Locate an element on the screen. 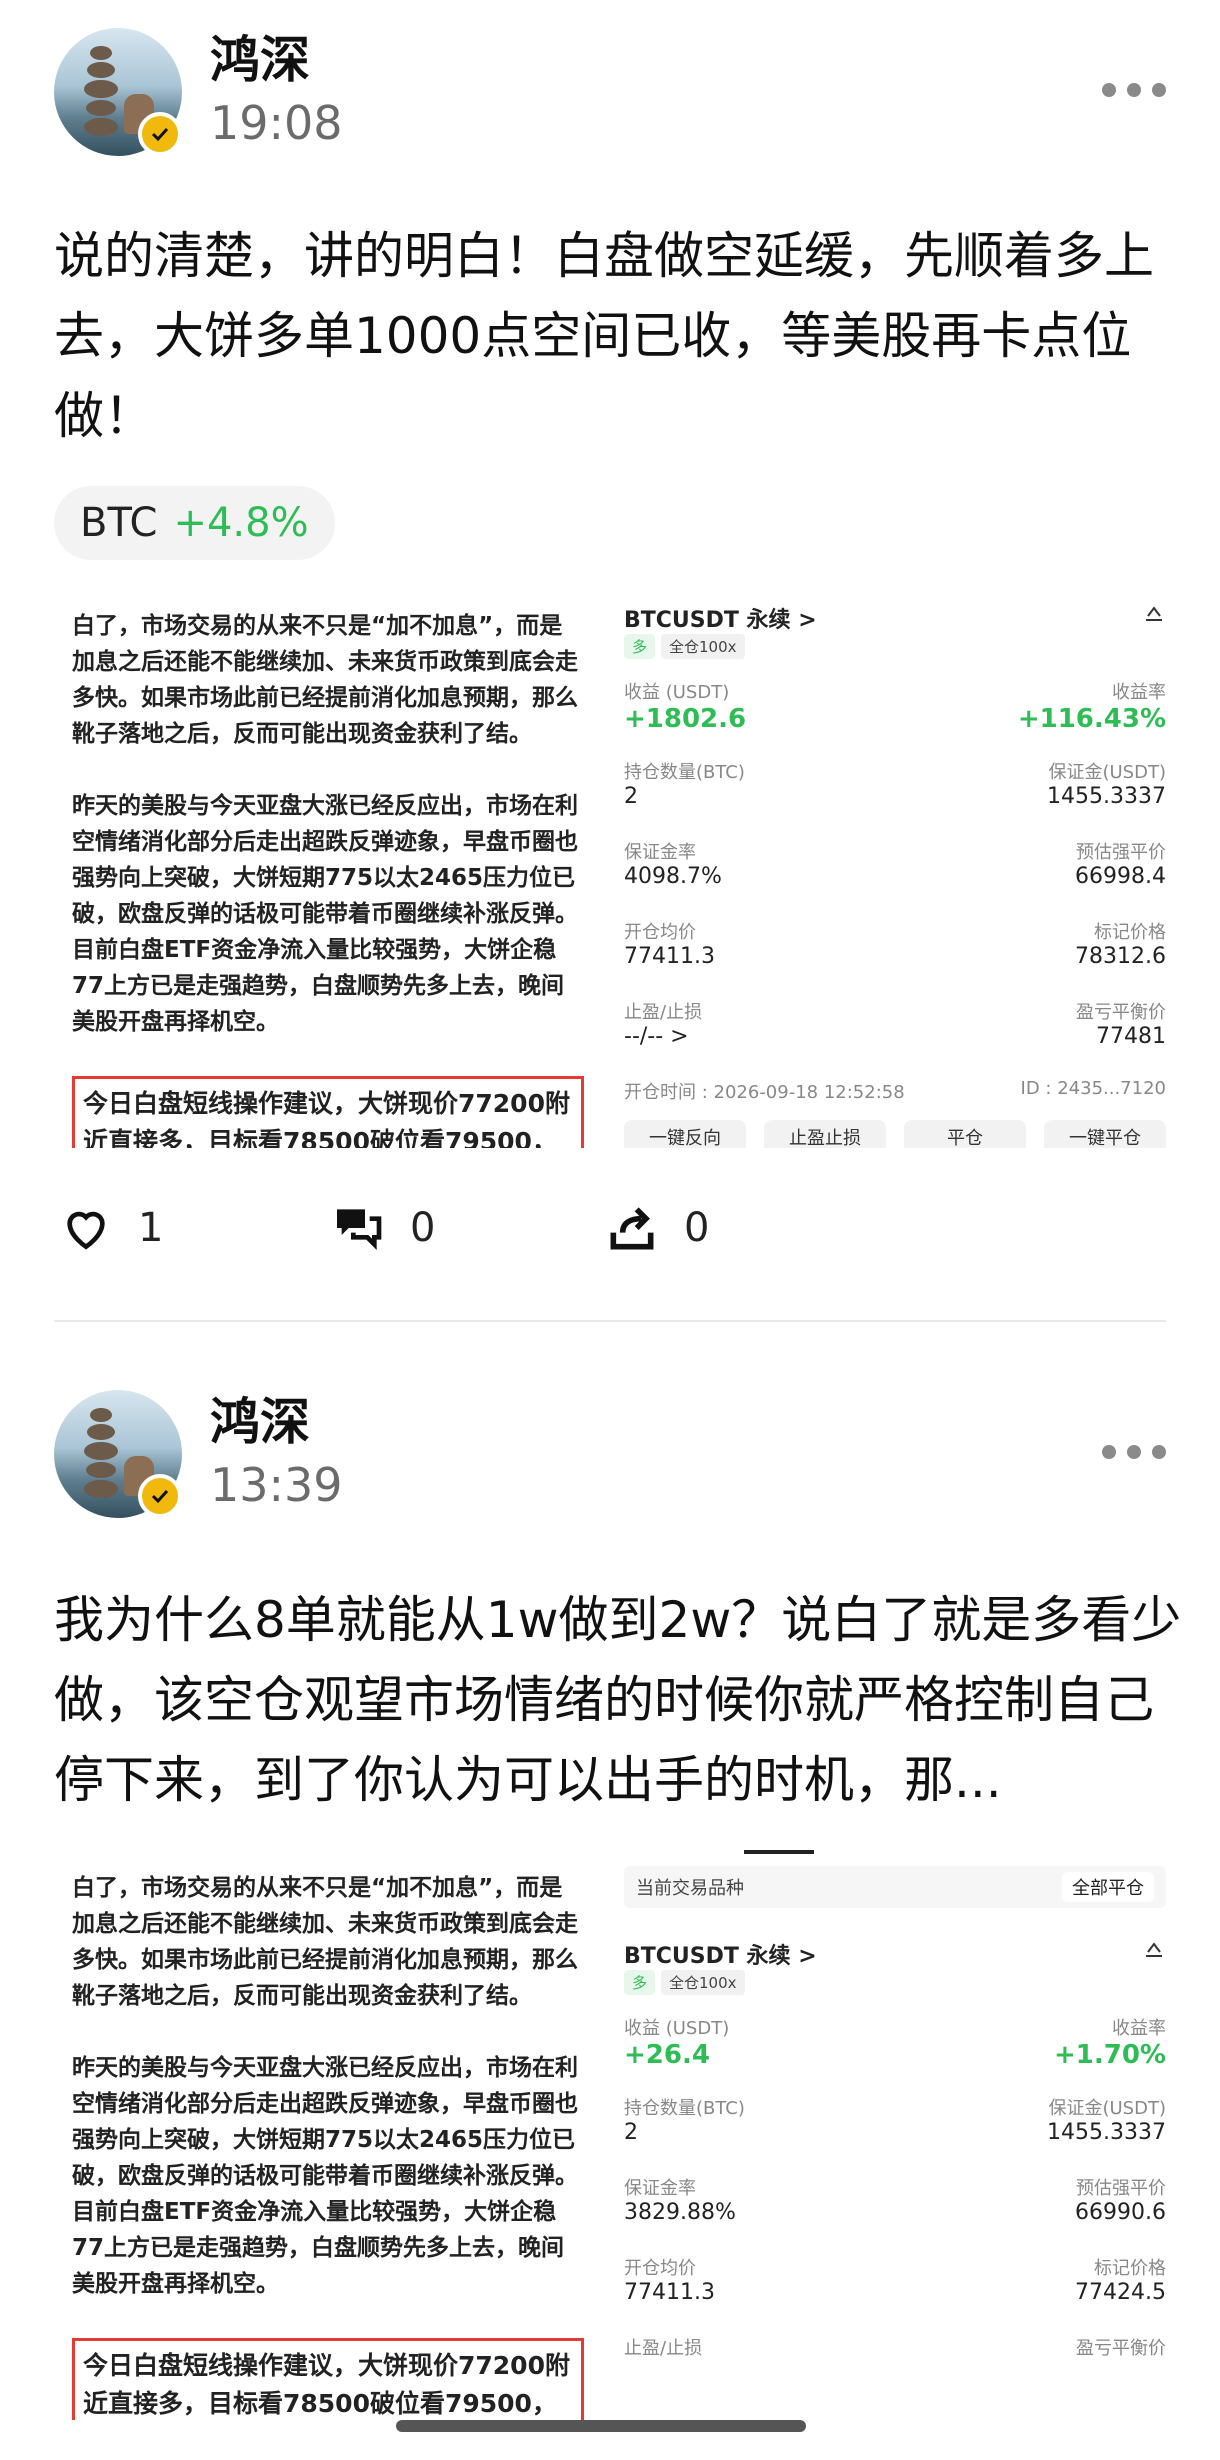 The width and height of the screenshot is (1220, 2460). share-button: 0 is located at coordinates (656, 1228).